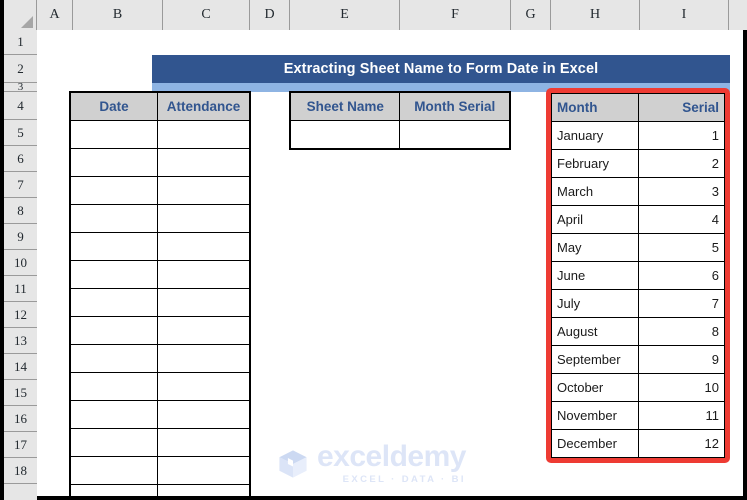 This screenshot has width=747, height=500. Describe the element at coordinates (681, 387) in the screenshot. I see `cell-serial: 10` at that location.